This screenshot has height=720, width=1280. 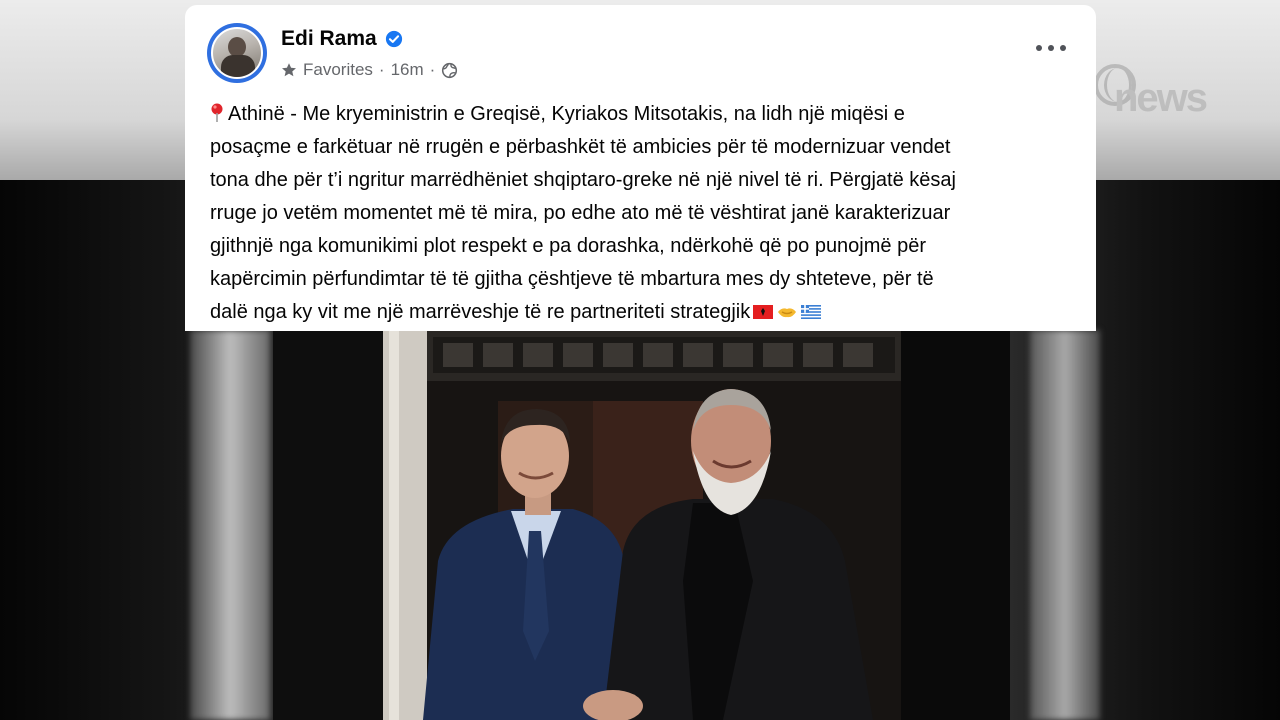 I want to click on watermark-text: news, so click(x=1161, y=98).